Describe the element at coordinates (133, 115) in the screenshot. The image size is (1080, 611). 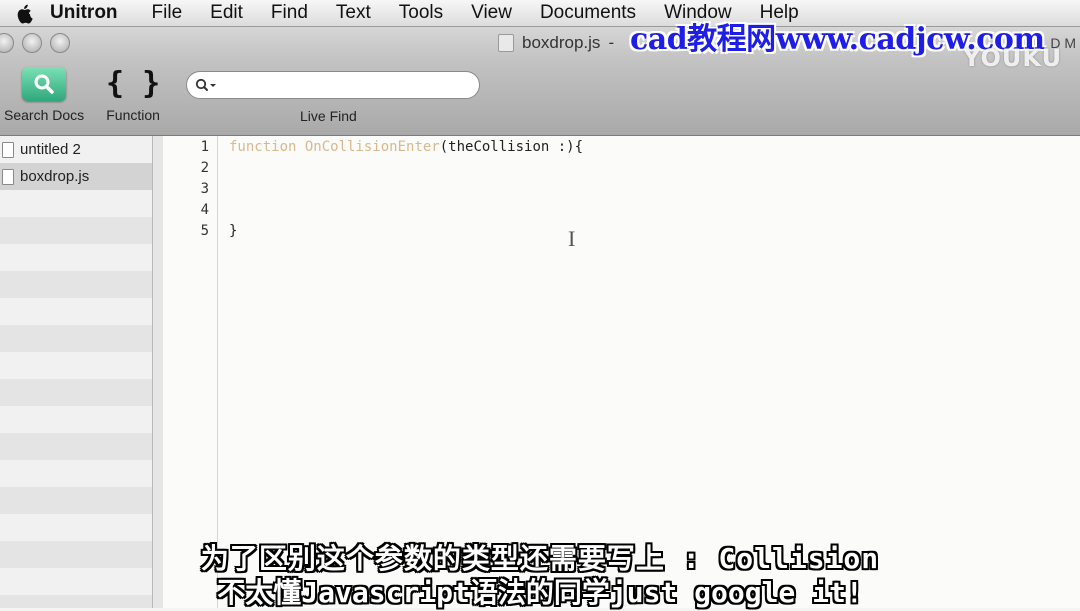
I see `function-label: Function` at that location.